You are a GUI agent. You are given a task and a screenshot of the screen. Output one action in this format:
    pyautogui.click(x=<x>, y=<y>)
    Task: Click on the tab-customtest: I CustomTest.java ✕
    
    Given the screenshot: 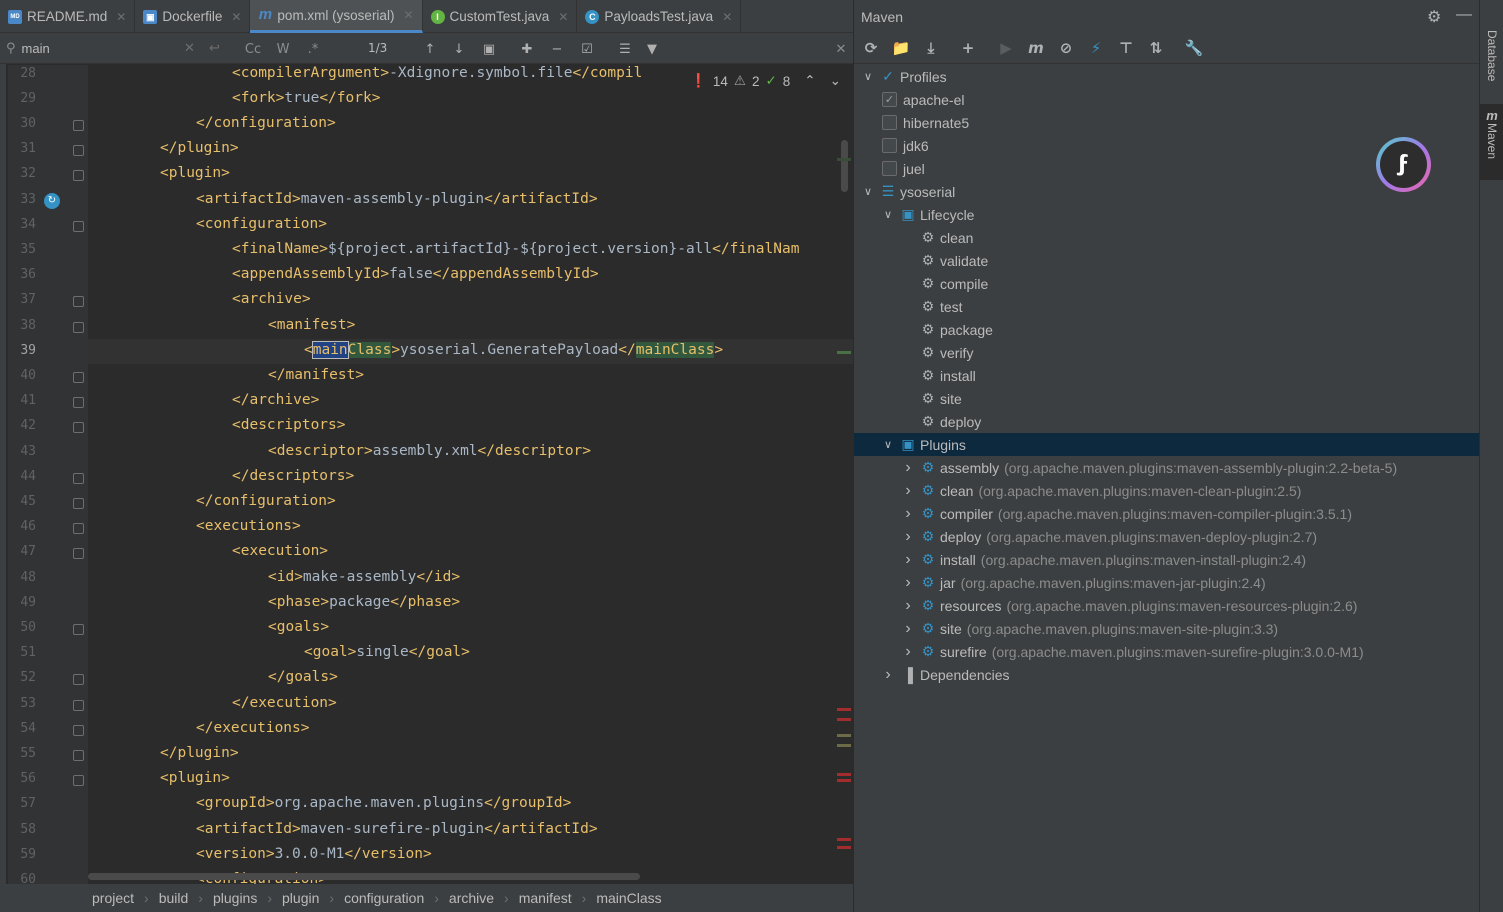 What is the action you would take?
    pyautogui.click(x=500, y=16)
    